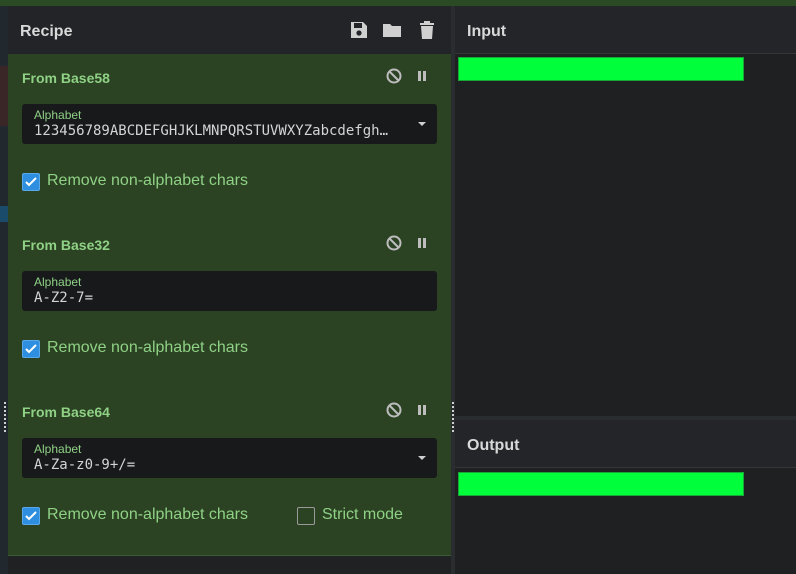  Describe the element at coordinates (214, 298) in the screenshot. I see `alphabet-value: A-Z2-7=` at that location.